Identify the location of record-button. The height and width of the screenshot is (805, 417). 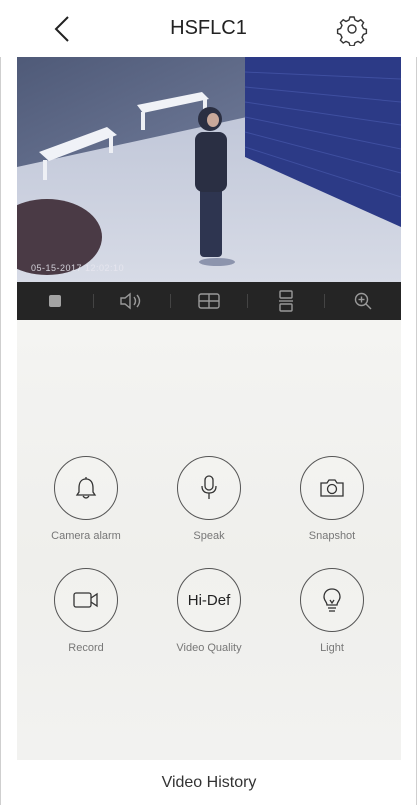
(86, 600).